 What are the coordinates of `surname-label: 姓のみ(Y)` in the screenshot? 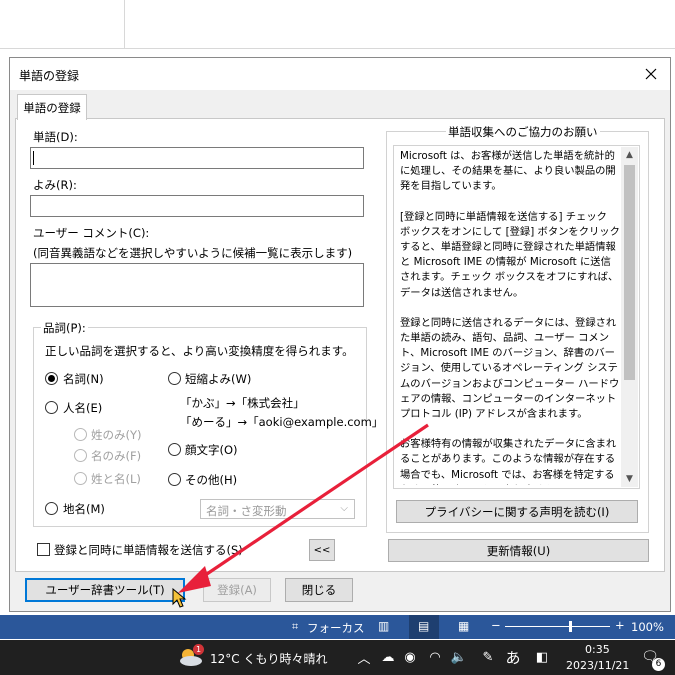 It's located at (116, 435).